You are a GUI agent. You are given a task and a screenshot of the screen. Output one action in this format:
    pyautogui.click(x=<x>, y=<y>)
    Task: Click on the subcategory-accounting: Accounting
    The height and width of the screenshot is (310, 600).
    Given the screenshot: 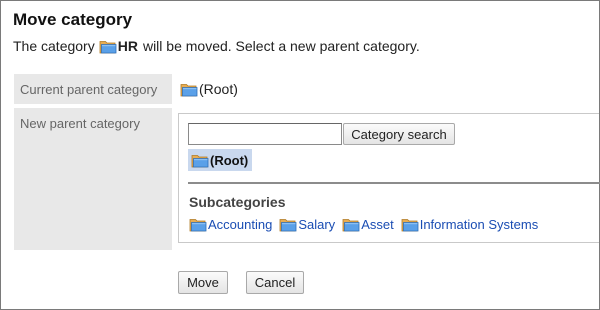 What is the action you would take?
    pyautogui.click(x=230, y=224)
    